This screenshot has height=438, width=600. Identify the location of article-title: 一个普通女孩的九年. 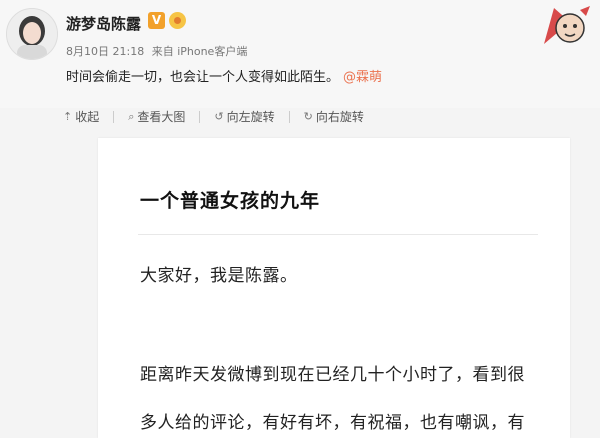
(230, 201).